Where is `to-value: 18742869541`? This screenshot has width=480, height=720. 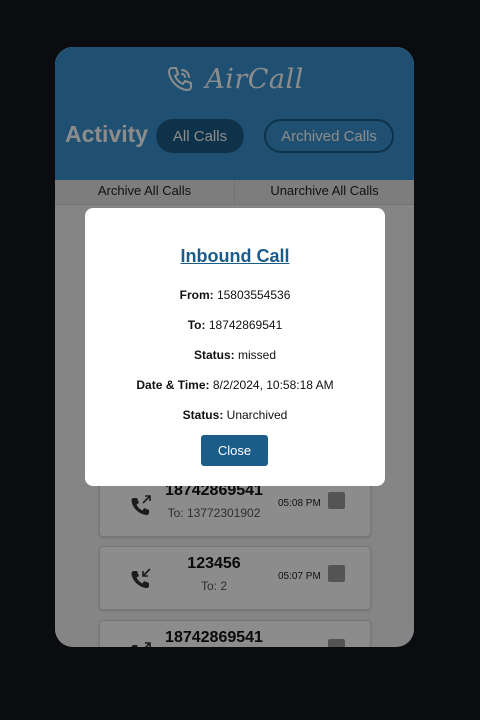
to-value: 18742869541 is located at coordinates (245, 325).